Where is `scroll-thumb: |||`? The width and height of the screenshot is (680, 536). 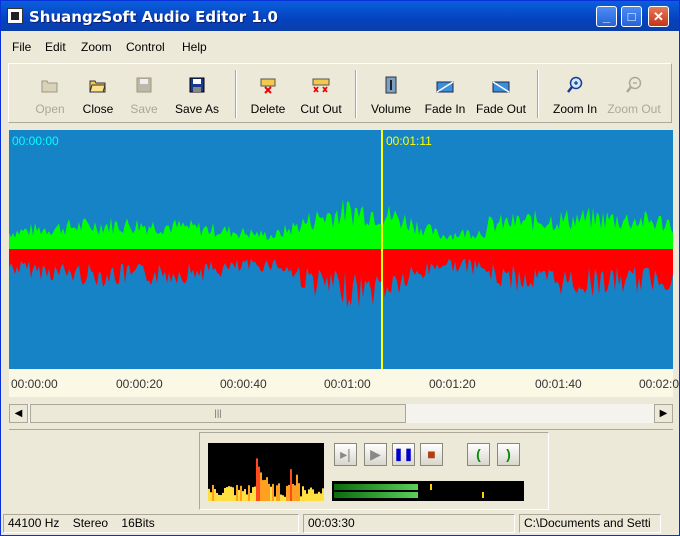
scroll-thumb: ||| is located at coordinates (218, 413).